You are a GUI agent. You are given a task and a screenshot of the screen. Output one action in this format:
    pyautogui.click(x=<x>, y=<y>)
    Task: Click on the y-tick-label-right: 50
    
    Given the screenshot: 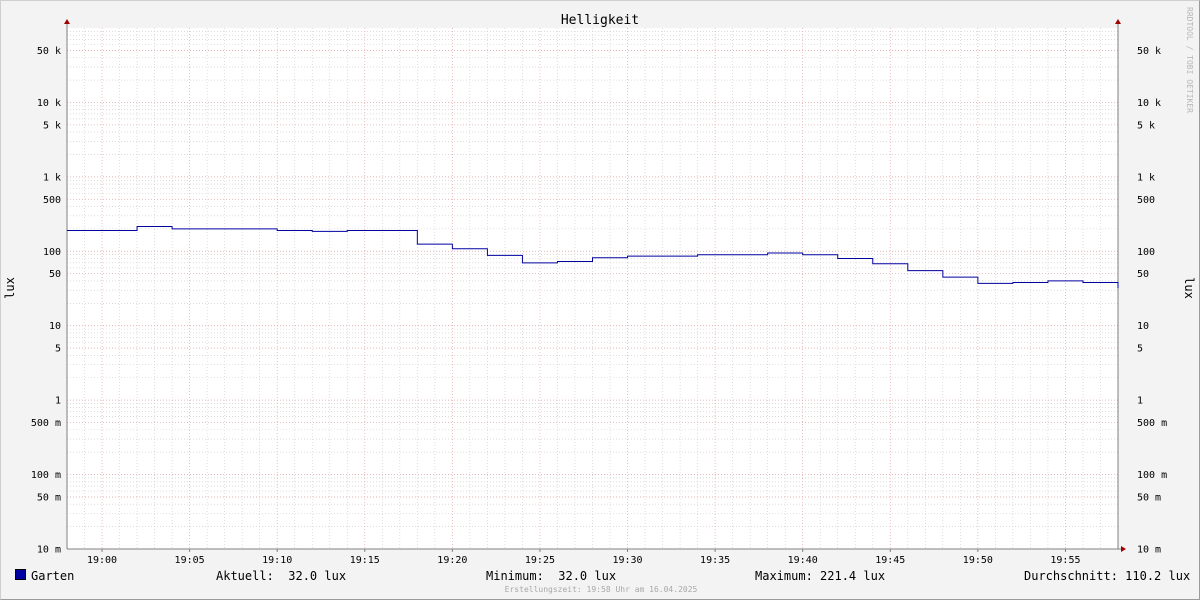 What is the action you would take?
    pyautogui.click(x=1143, y=274)
    